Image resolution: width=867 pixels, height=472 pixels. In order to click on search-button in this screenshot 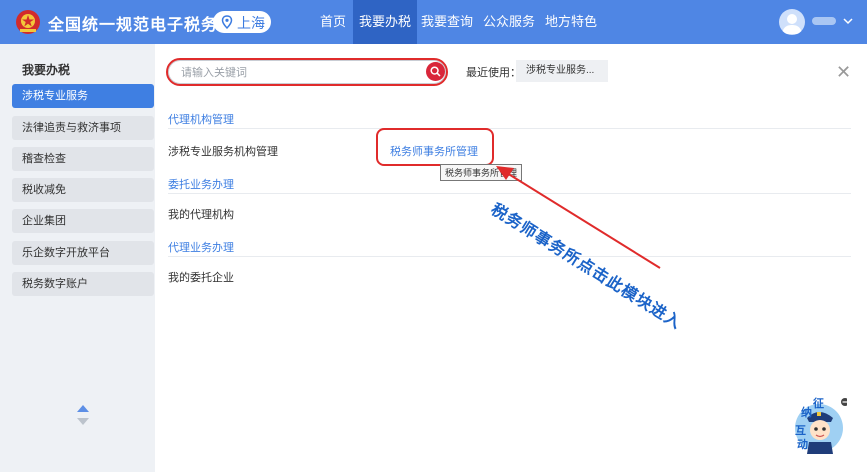, I will do `click(435, 71)`.